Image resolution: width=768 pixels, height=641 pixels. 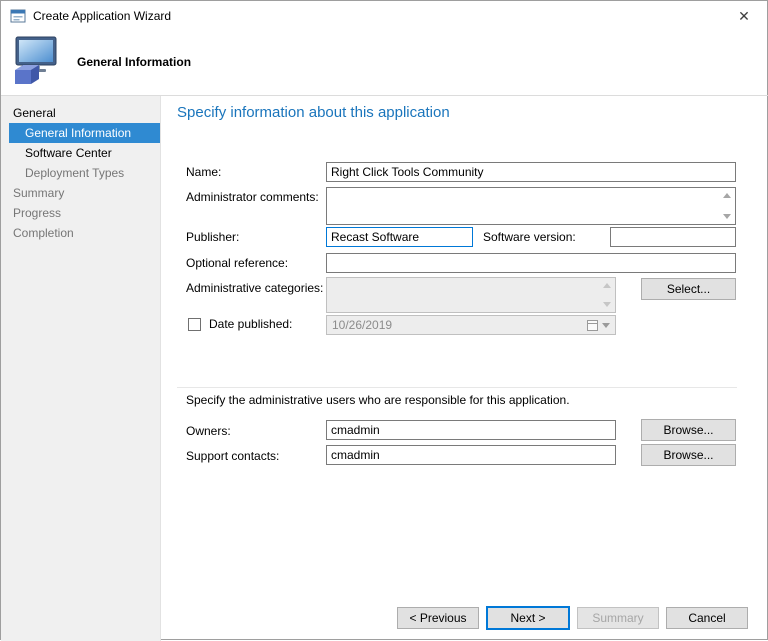 I want to click on date-value: 10/26/2019, so click(x=362, y=325).